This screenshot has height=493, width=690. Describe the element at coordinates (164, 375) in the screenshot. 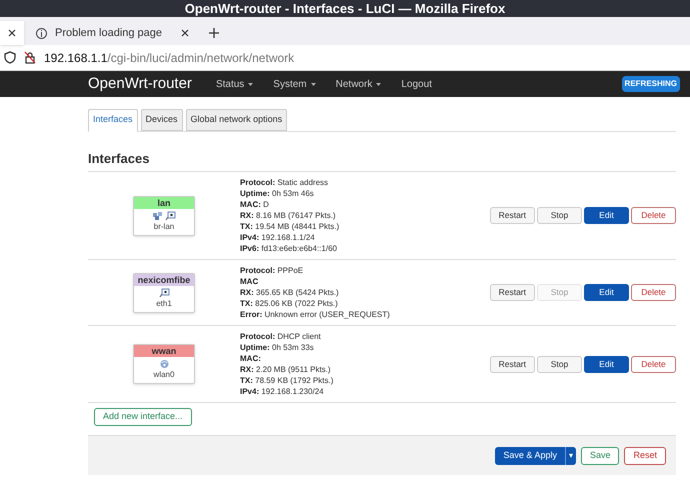

I see `device-name: wlan0` at that location.